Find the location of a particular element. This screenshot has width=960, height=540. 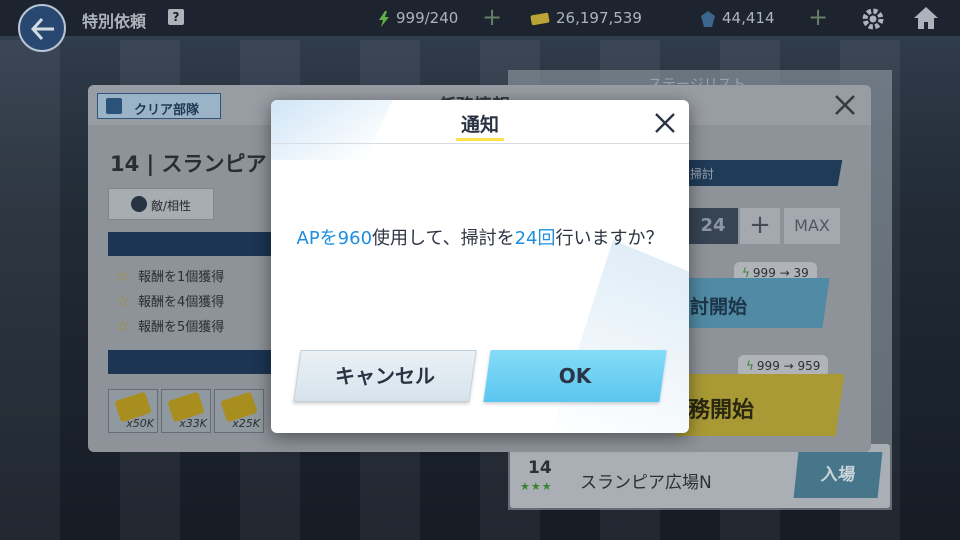

dialog-decoration is located at coordinates (619, 336).